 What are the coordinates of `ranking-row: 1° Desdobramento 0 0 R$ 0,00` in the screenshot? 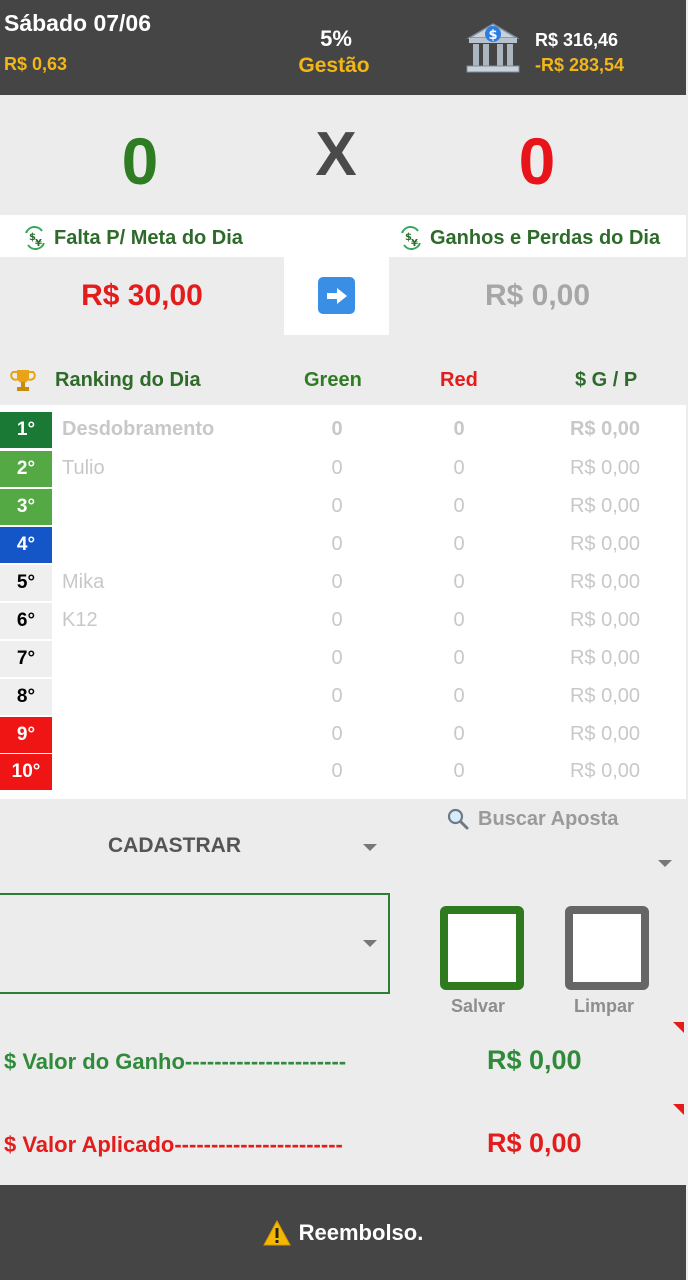 It's located at (343, 430).